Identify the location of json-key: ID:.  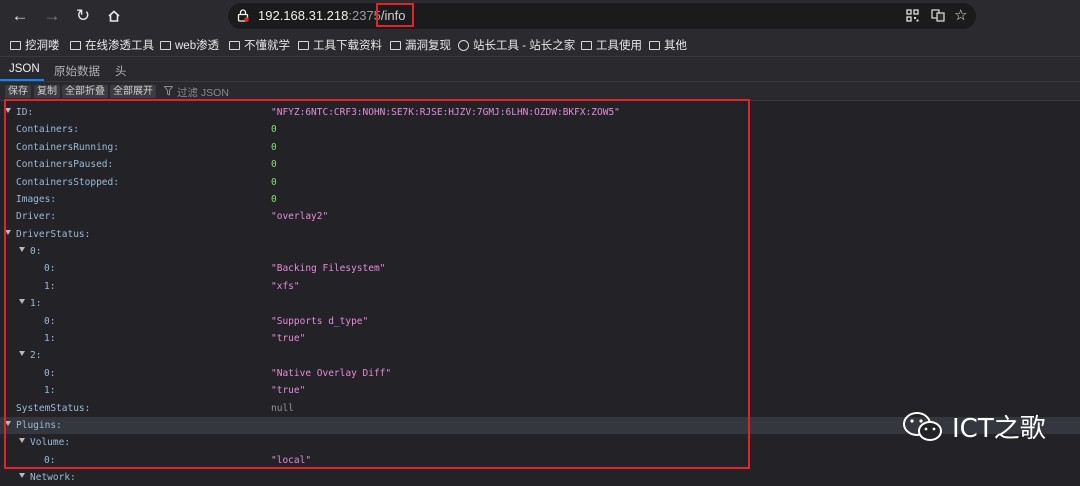
(25, 112).